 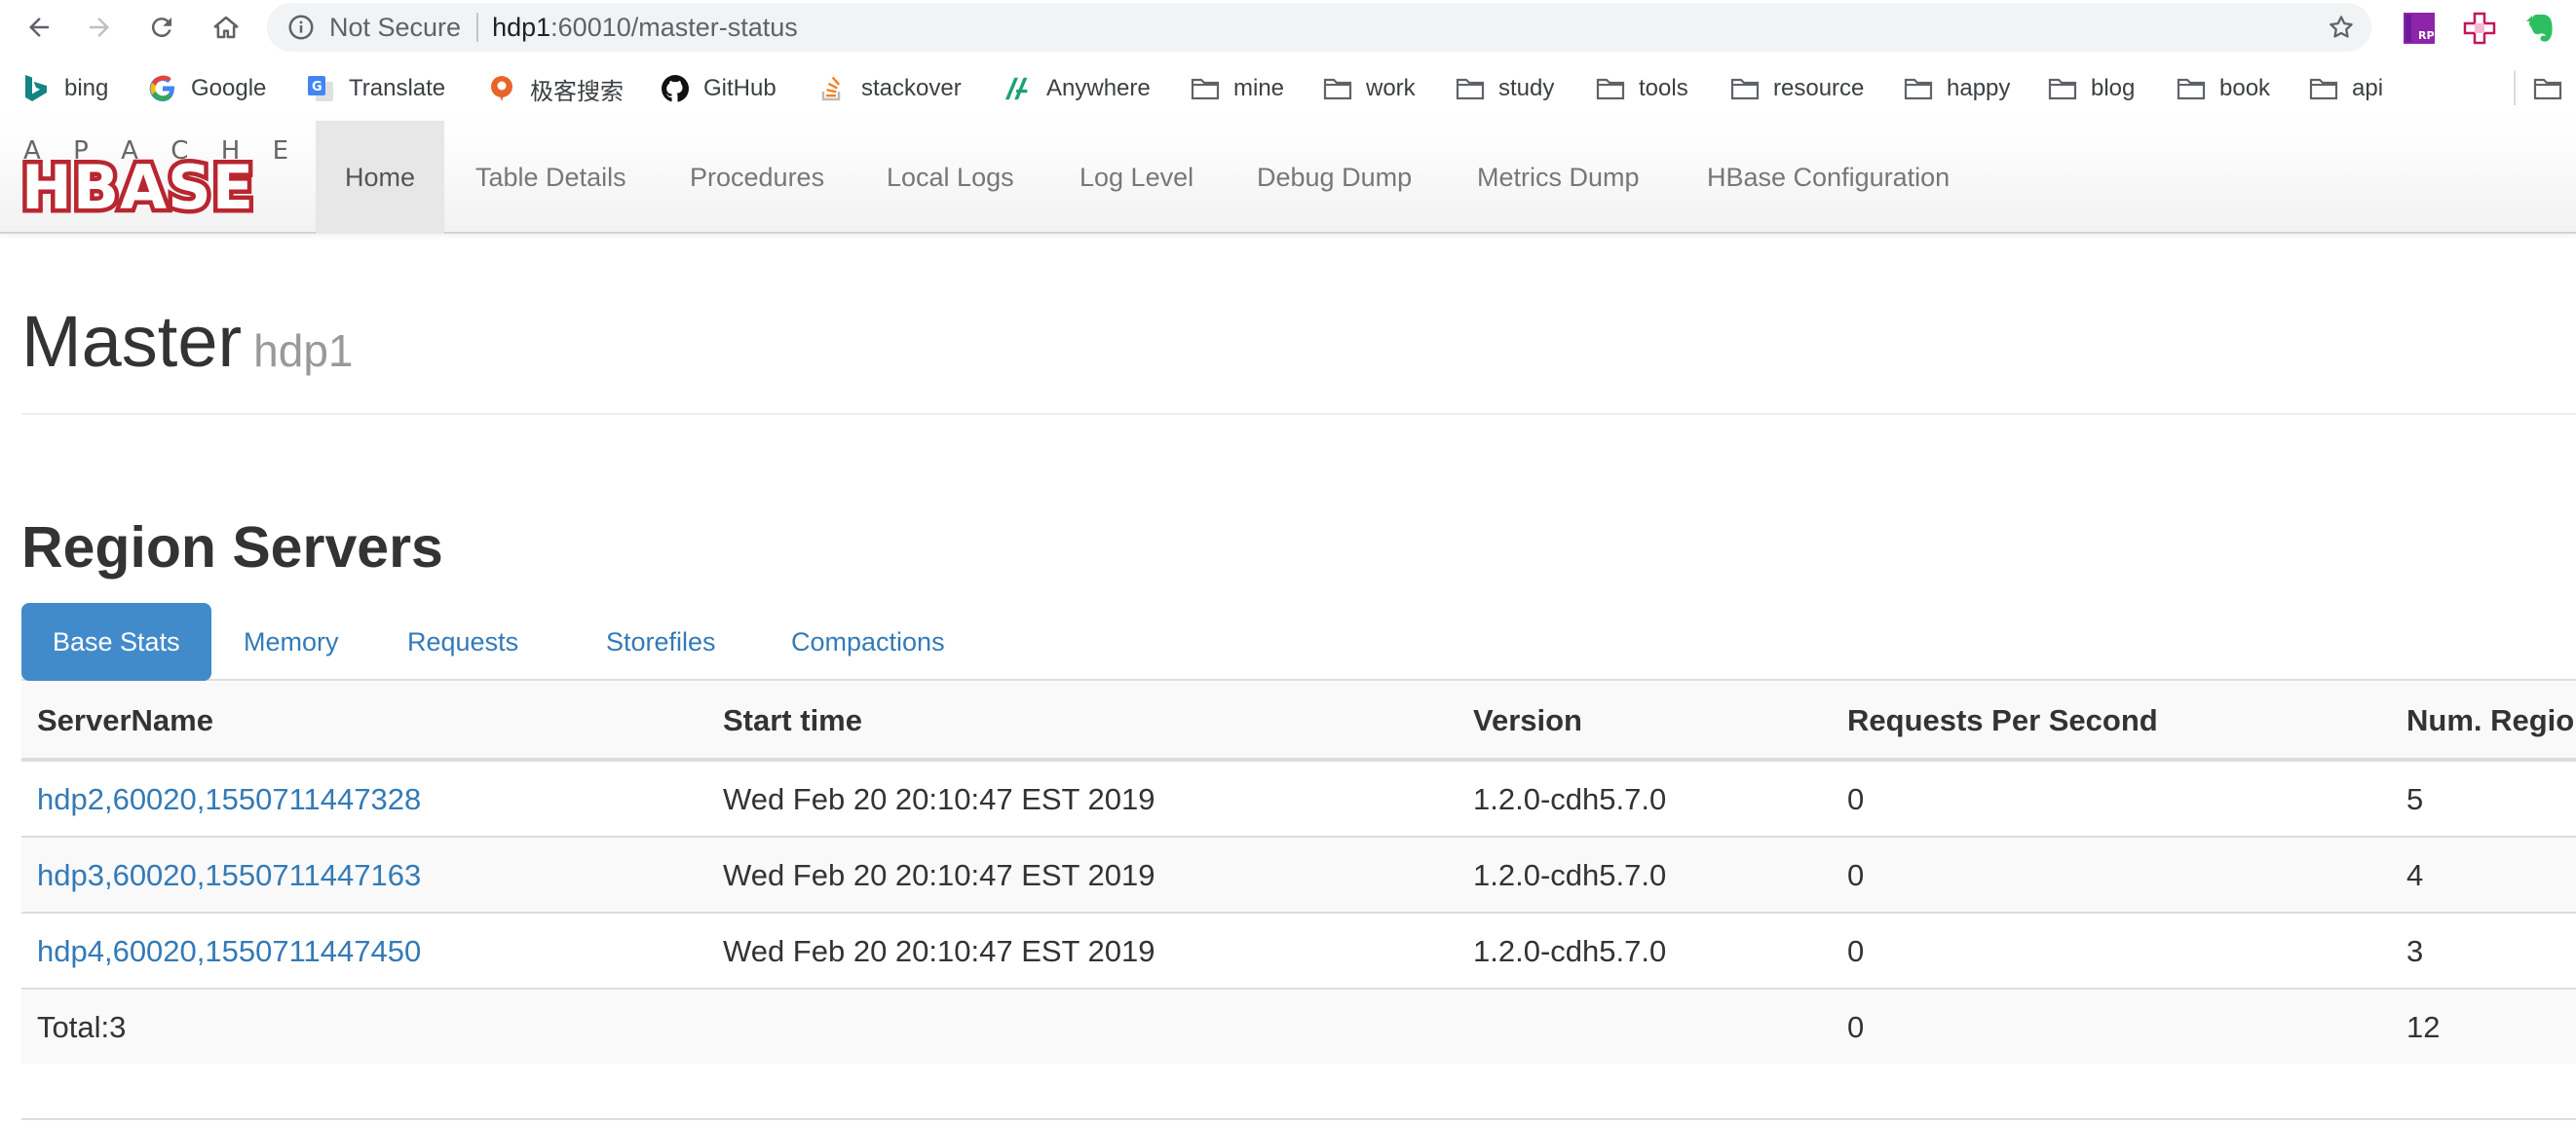 What do you see at coordinates (551, 177) in the screenshot?
I see `nav-table-details: Table Details` at bounding box center [551, 177].